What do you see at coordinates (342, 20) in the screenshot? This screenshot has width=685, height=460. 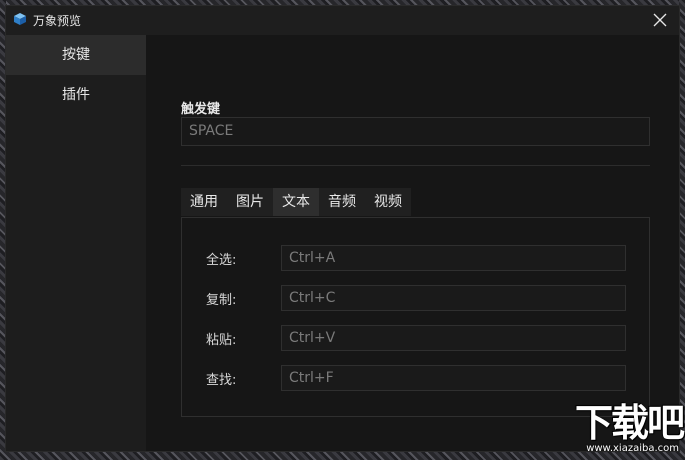 I see `title-bar: 万象预览` at bounding box center [342, 20].